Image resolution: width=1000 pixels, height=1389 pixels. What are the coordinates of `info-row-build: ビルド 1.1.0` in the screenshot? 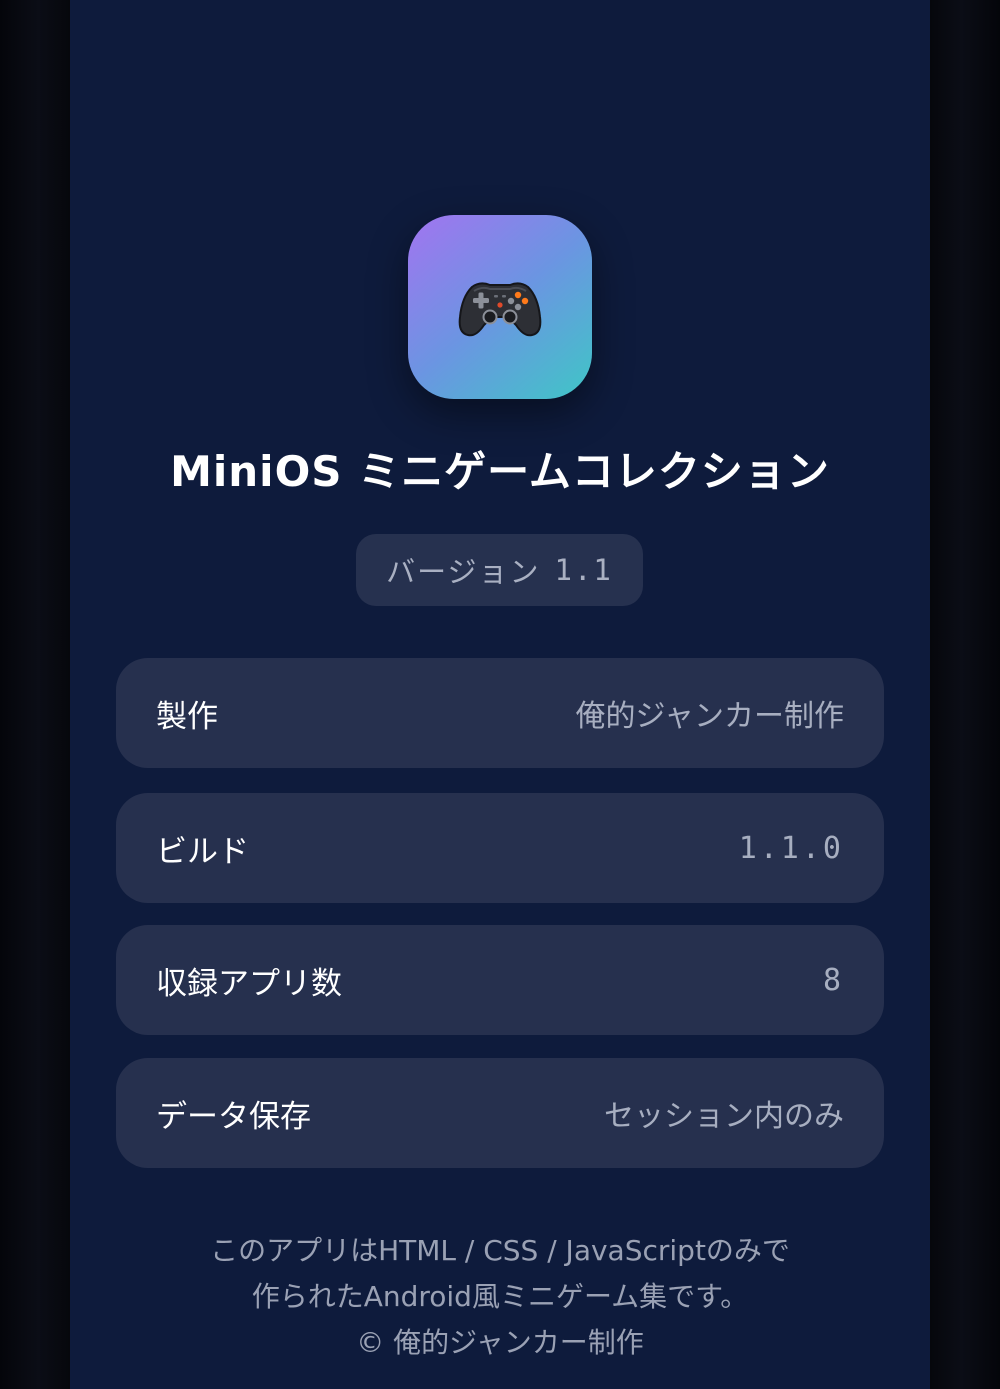 It's located at (500, 848).